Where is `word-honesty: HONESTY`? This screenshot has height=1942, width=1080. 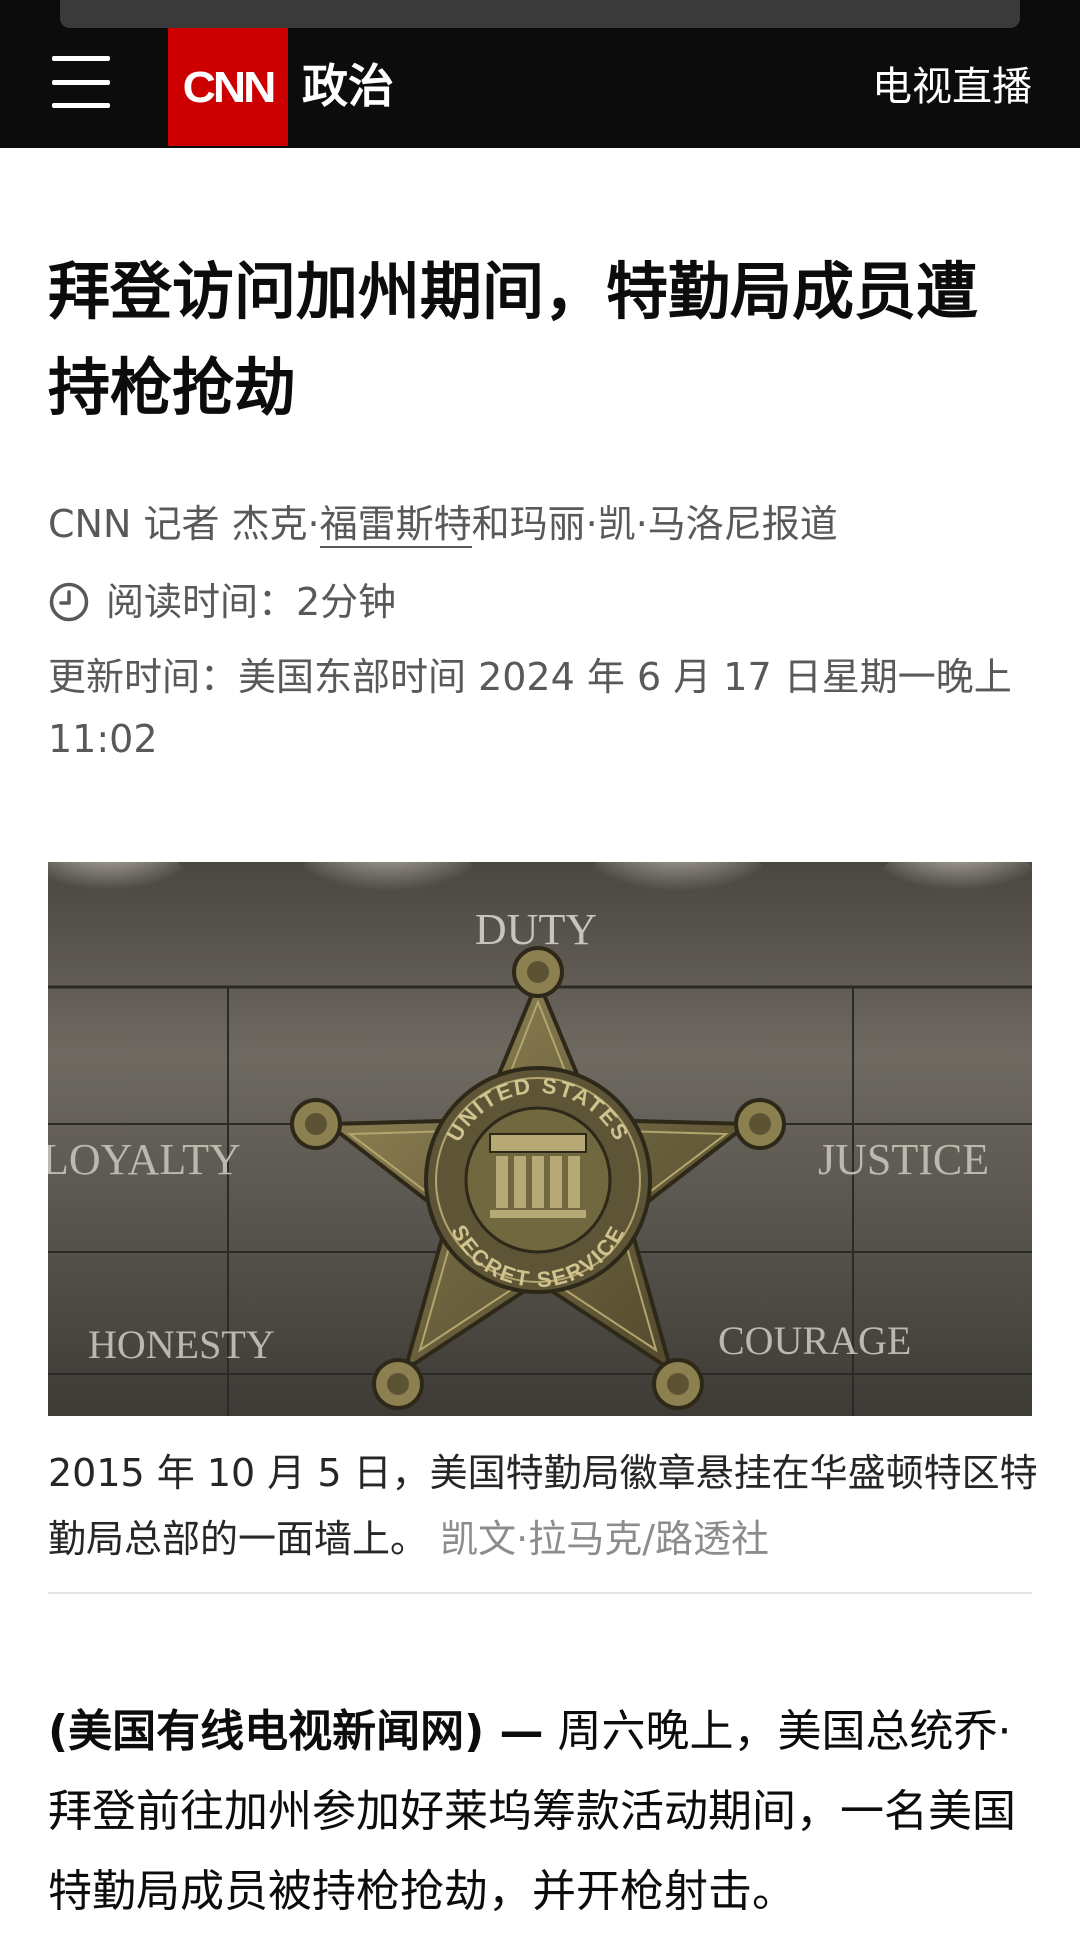 word-honesty: HONESTY is located at coordinates (181, 1344).